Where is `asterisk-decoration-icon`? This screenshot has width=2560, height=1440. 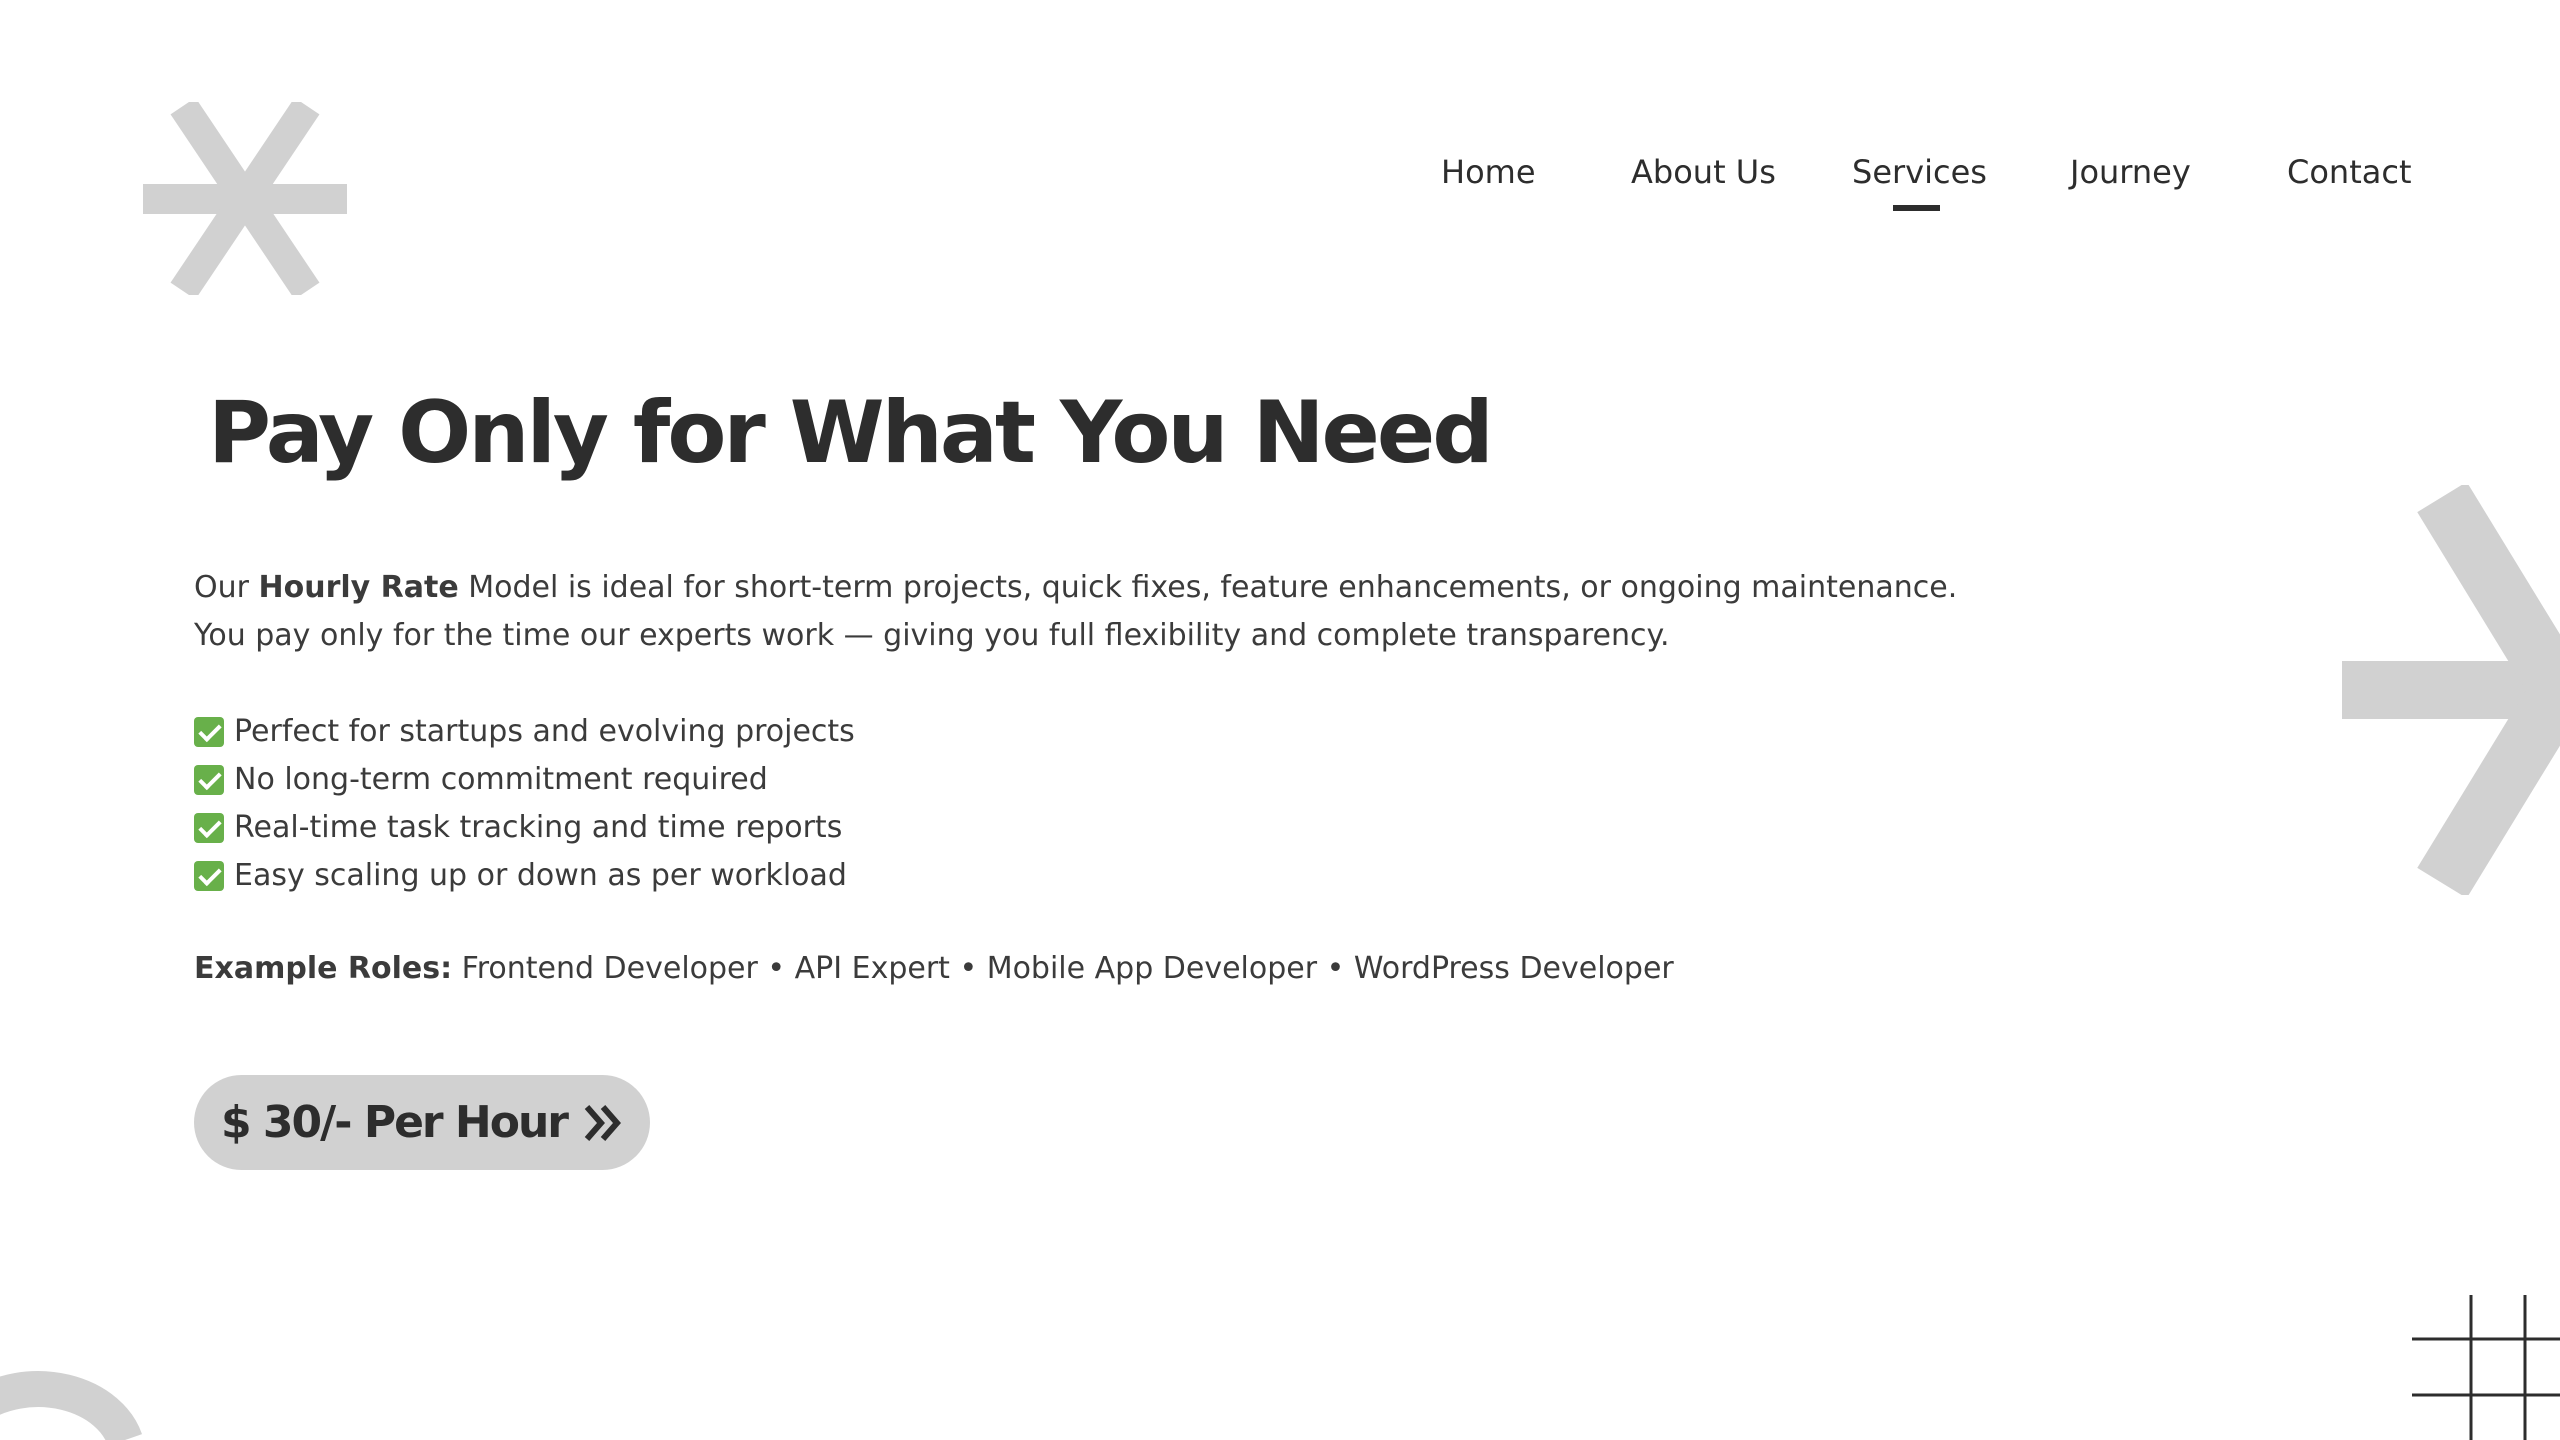
asterisk-decoration-icon is located at coordinates (245, 198).